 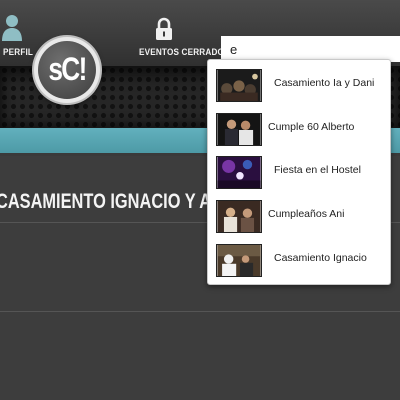 I want to click on autocomplete-item: Casamiento Ignacio, so click(x=299, y=259).